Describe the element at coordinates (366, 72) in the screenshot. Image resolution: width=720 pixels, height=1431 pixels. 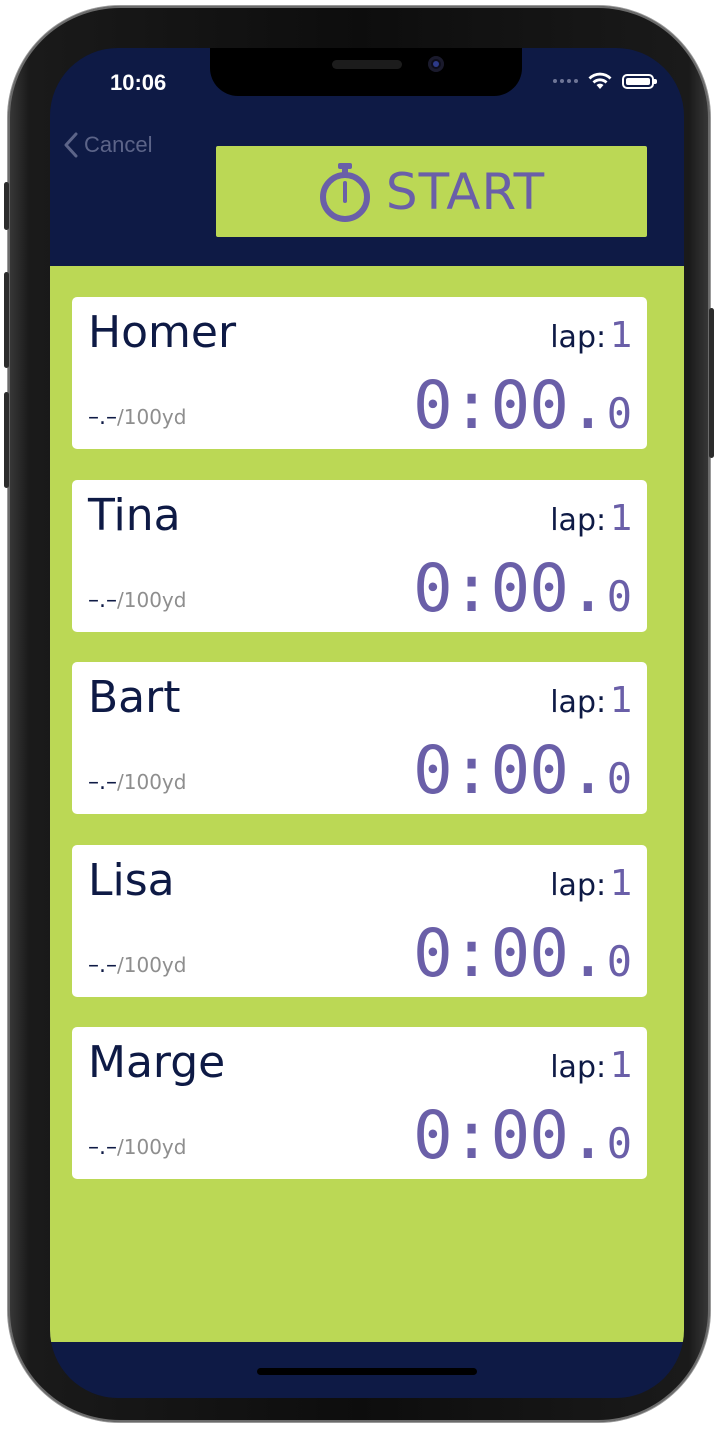
I see `notch` at that location.